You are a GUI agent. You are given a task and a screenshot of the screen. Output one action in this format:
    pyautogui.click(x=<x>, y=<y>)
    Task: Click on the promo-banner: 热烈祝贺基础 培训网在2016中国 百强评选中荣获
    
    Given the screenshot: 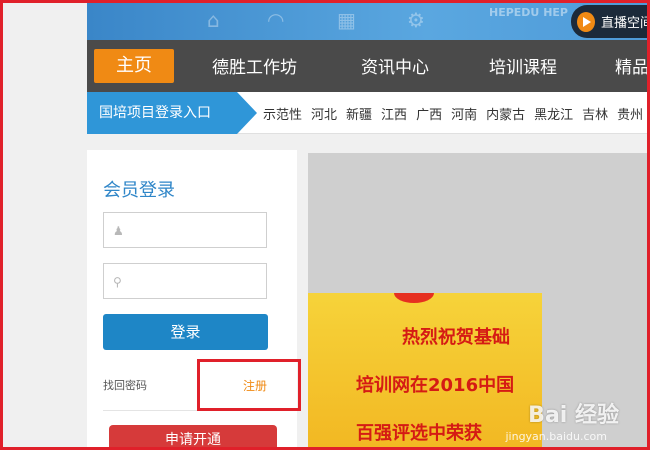 What is the action you would take?
    pyautogui.click(x=425, y=370)
    